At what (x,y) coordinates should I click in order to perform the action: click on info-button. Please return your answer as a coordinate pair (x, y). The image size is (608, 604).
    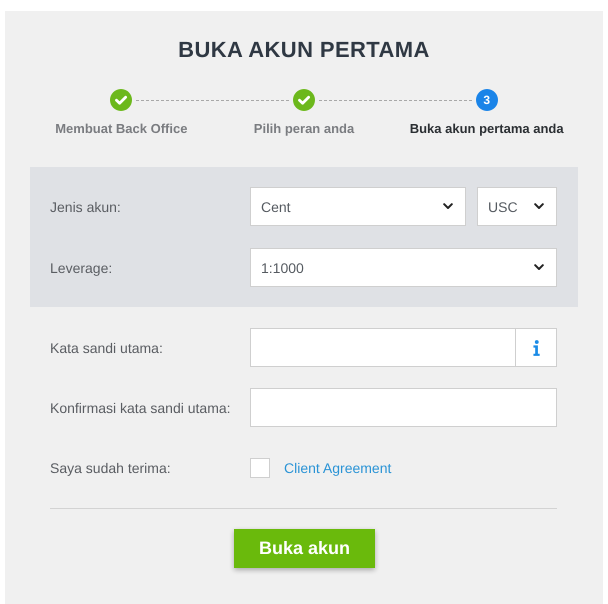
    Looking at the image, I should click on (536, 347).